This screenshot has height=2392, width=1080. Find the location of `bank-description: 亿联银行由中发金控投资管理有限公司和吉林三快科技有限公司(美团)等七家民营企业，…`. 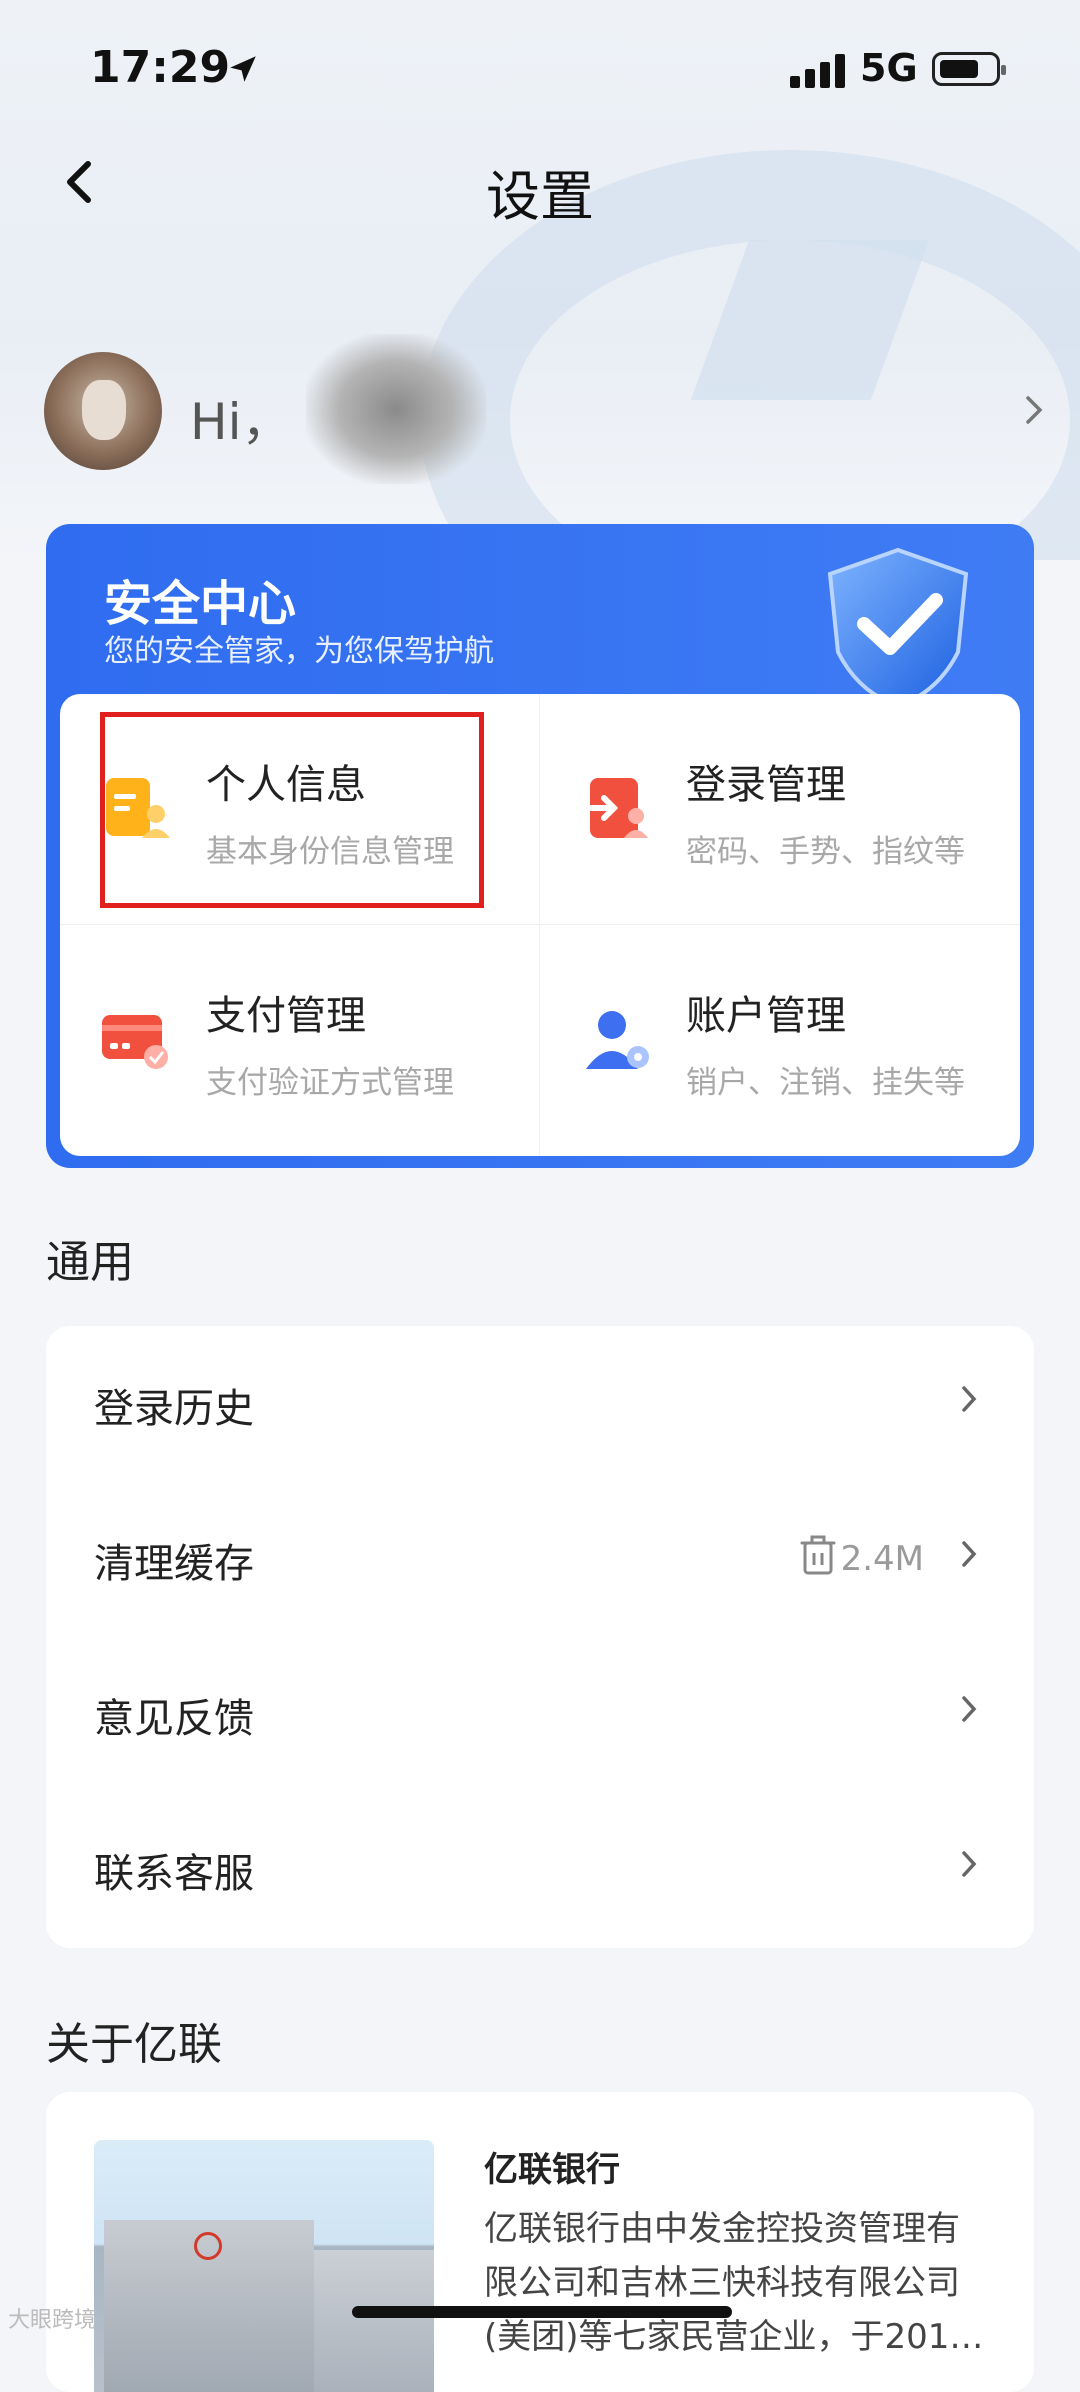

bank-description: 亿联银行由中发金控投资管理有限公司和吉林三快科技有限公司(美团)等七家民营企业，… is located at coordinates (734, 2283).